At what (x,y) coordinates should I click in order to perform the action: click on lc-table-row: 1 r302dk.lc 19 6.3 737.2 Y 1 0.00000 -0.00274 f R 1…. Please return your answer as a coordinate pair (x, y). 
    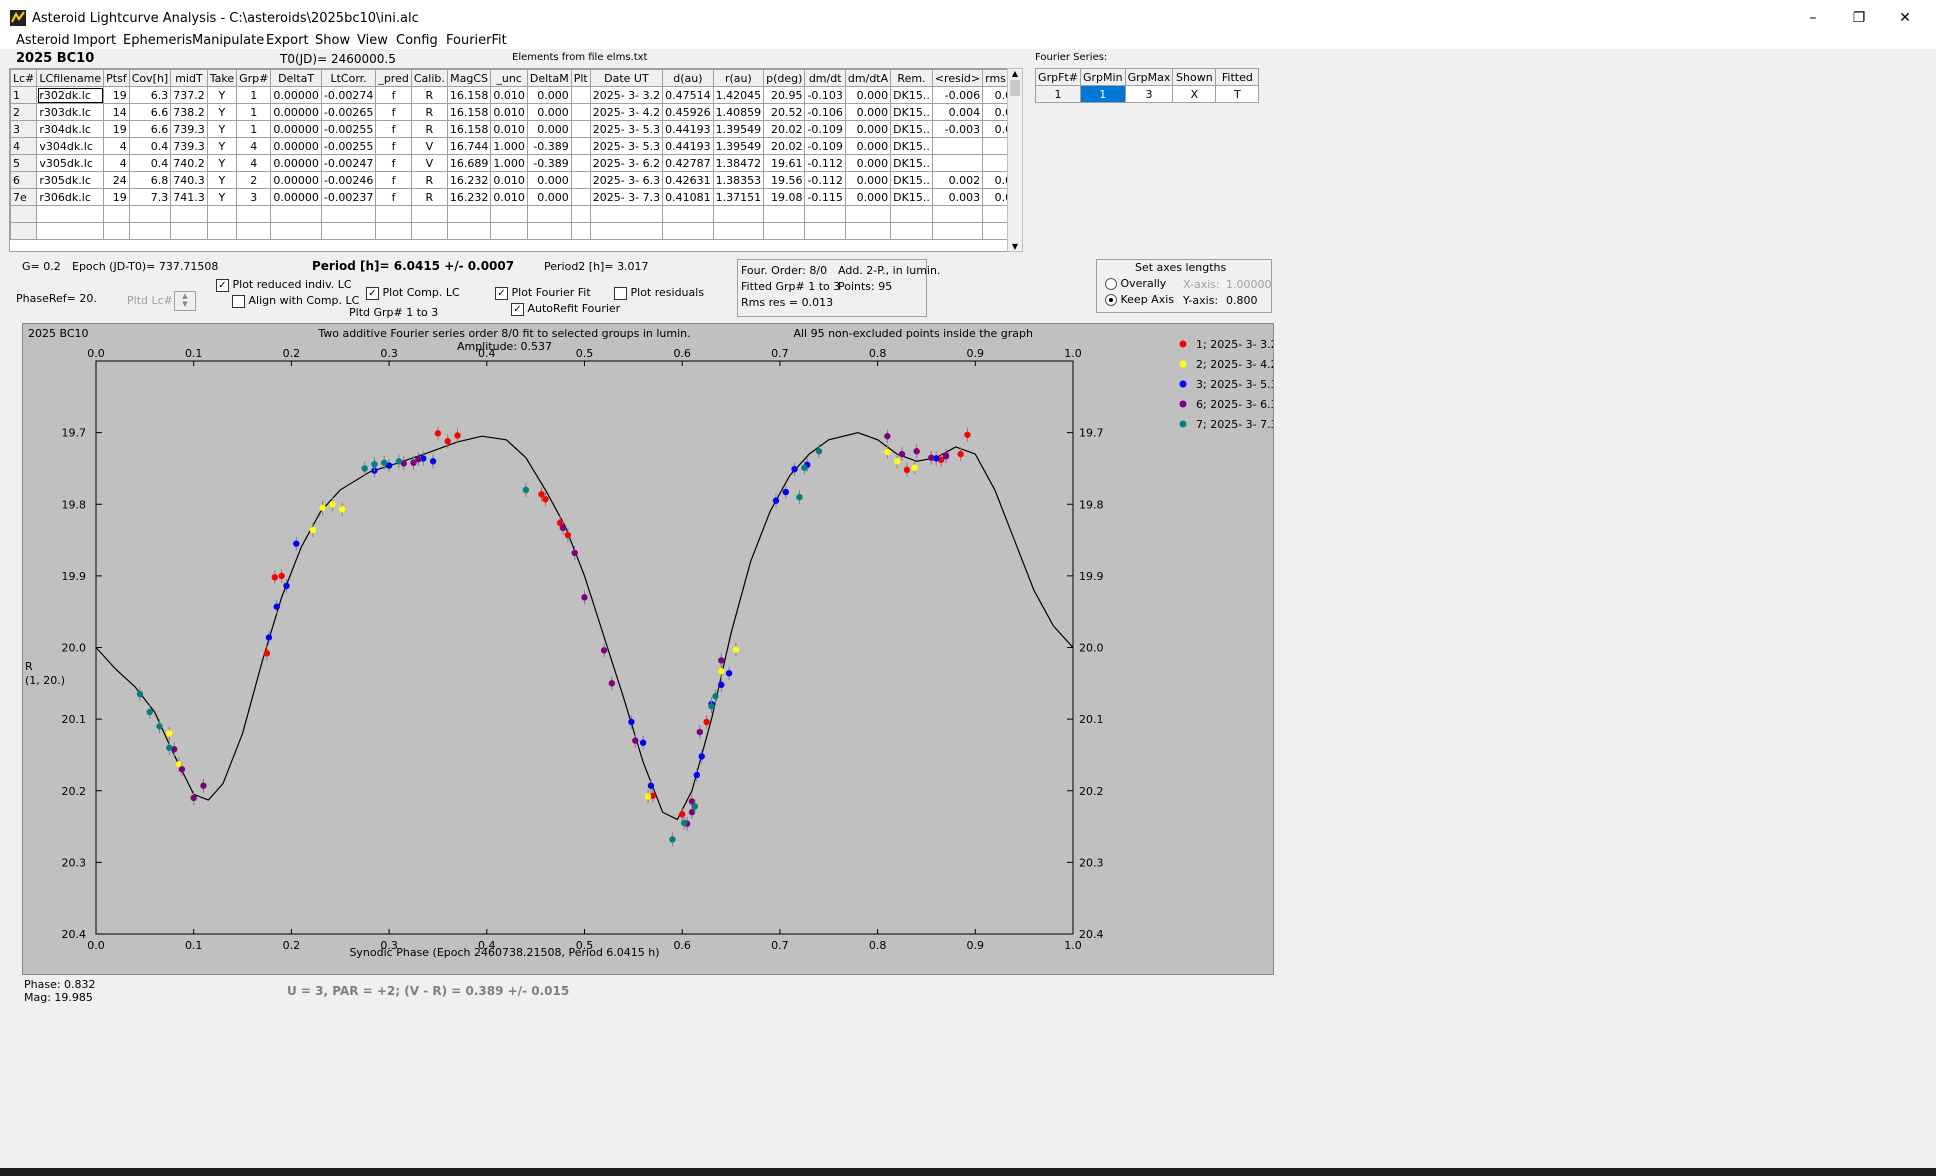
    Looking at the image, I should click on (511, 95).